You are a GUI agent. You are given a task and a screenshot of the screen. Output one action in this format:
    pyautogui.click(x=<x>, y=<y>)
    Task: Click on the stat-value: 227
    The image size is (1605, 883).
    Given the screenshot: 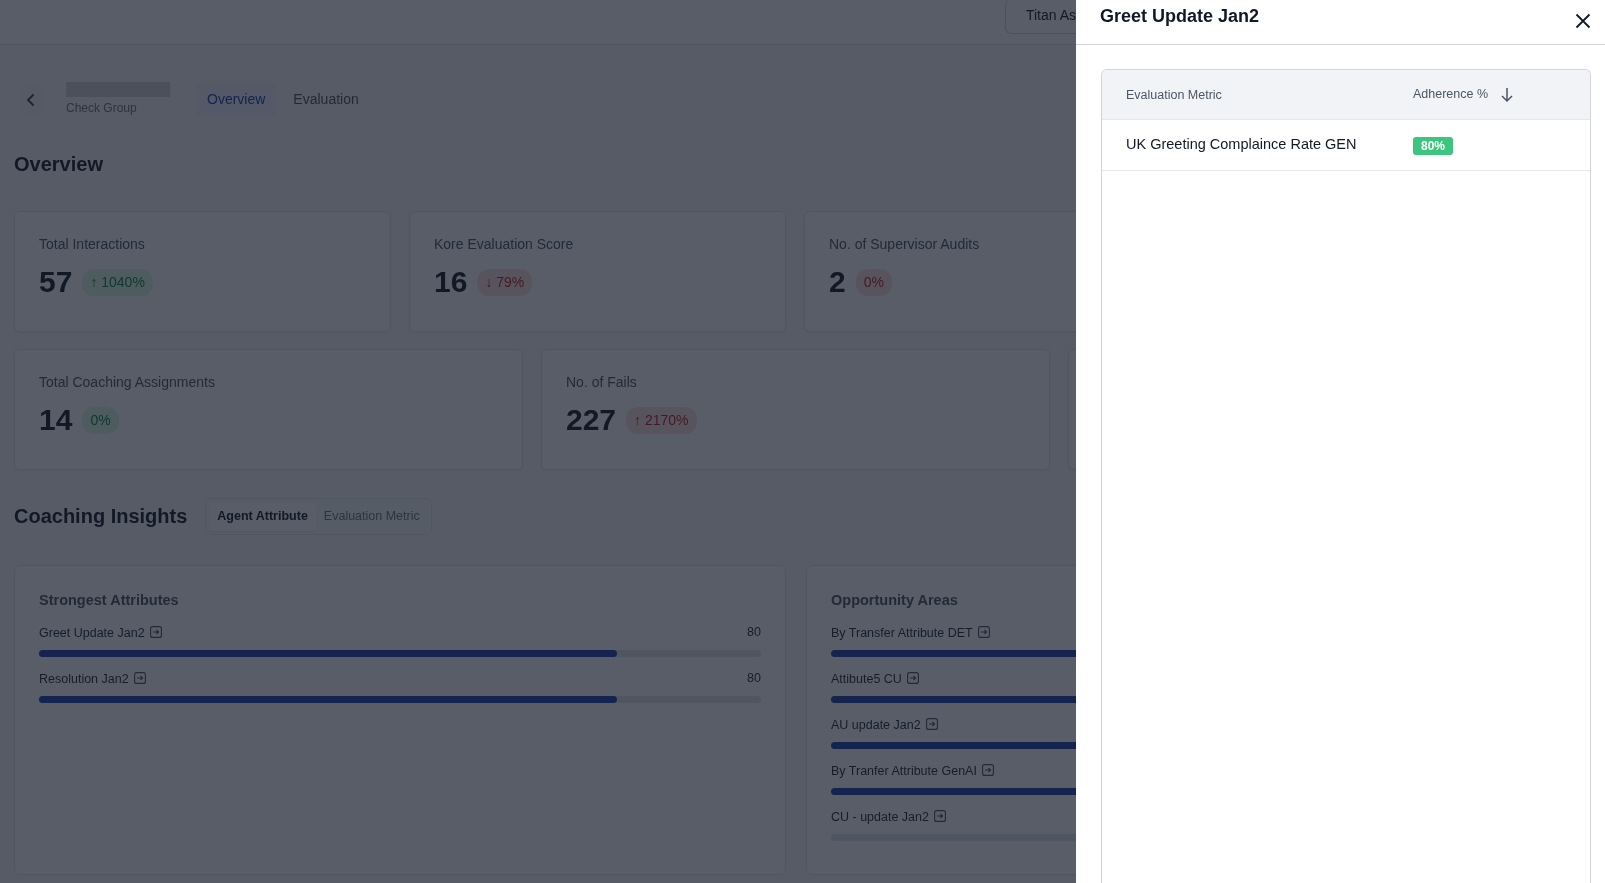 What is the action you would take?
    pyautogui.click(x=591, y=420)
    